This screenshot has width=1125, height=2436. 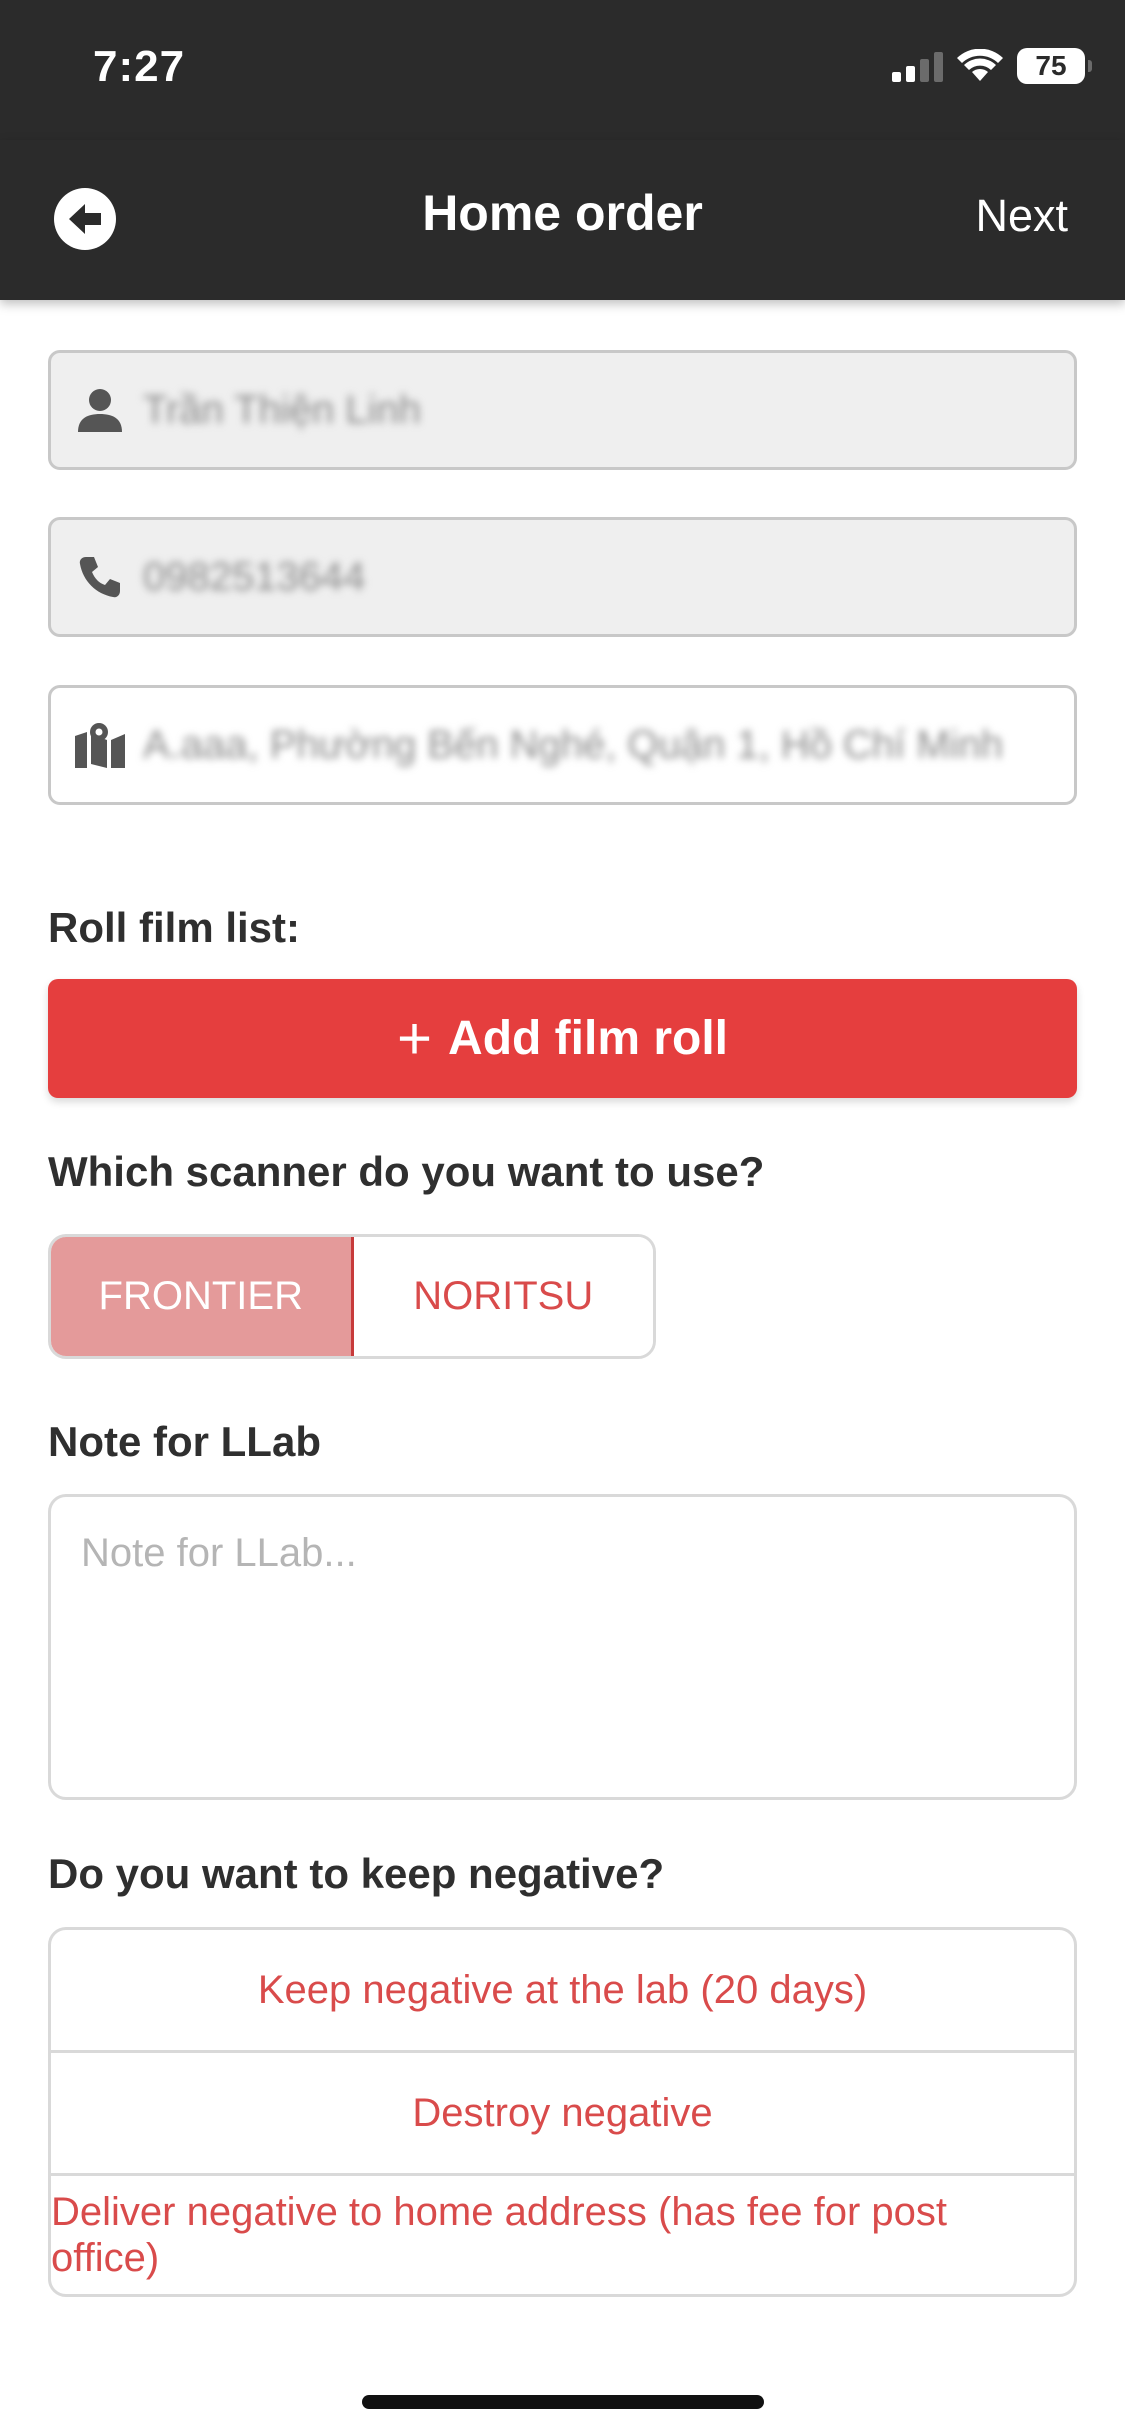 What do you see at coordinates (563, 2402) in the screenshot?
I see `home-indicator` at bounding box center [563, 2402].